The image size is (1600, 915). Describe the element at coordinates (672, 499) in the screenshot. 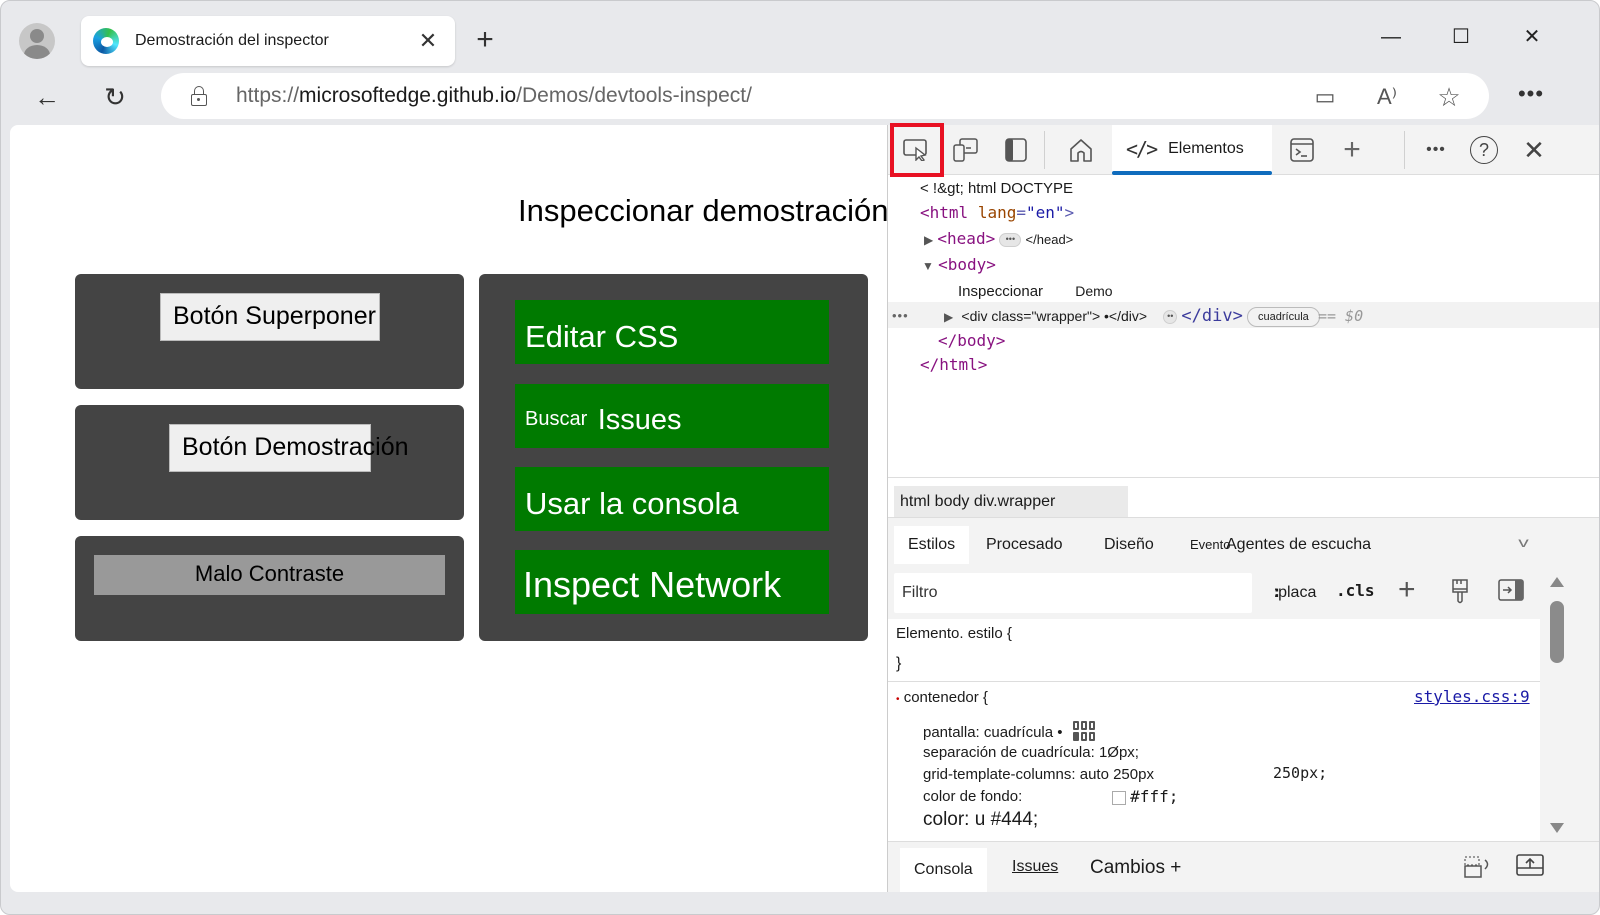

I see `use-console-button: Usar la consola` at that location.